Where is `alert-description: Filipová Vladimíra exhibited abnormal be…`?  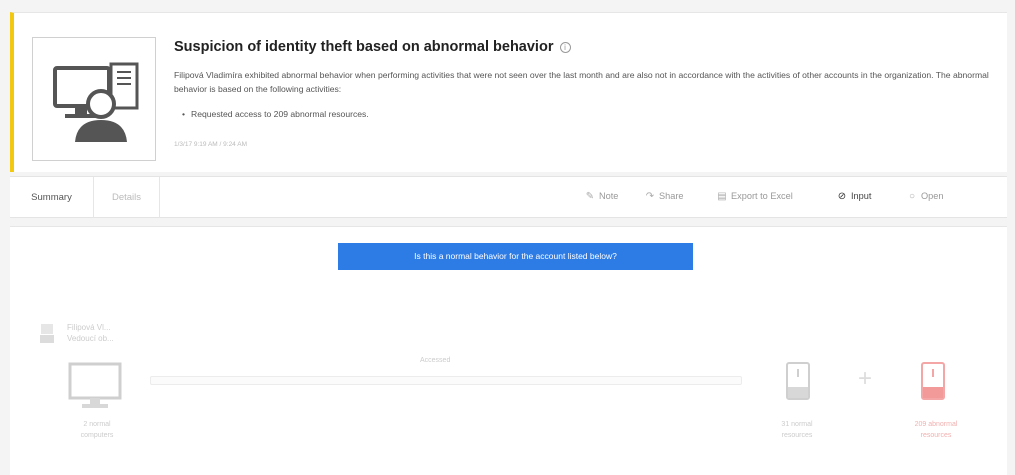
alert-description: Filipová Vladimíra exhibited abnormal be… is located at coordinates (581, 82).